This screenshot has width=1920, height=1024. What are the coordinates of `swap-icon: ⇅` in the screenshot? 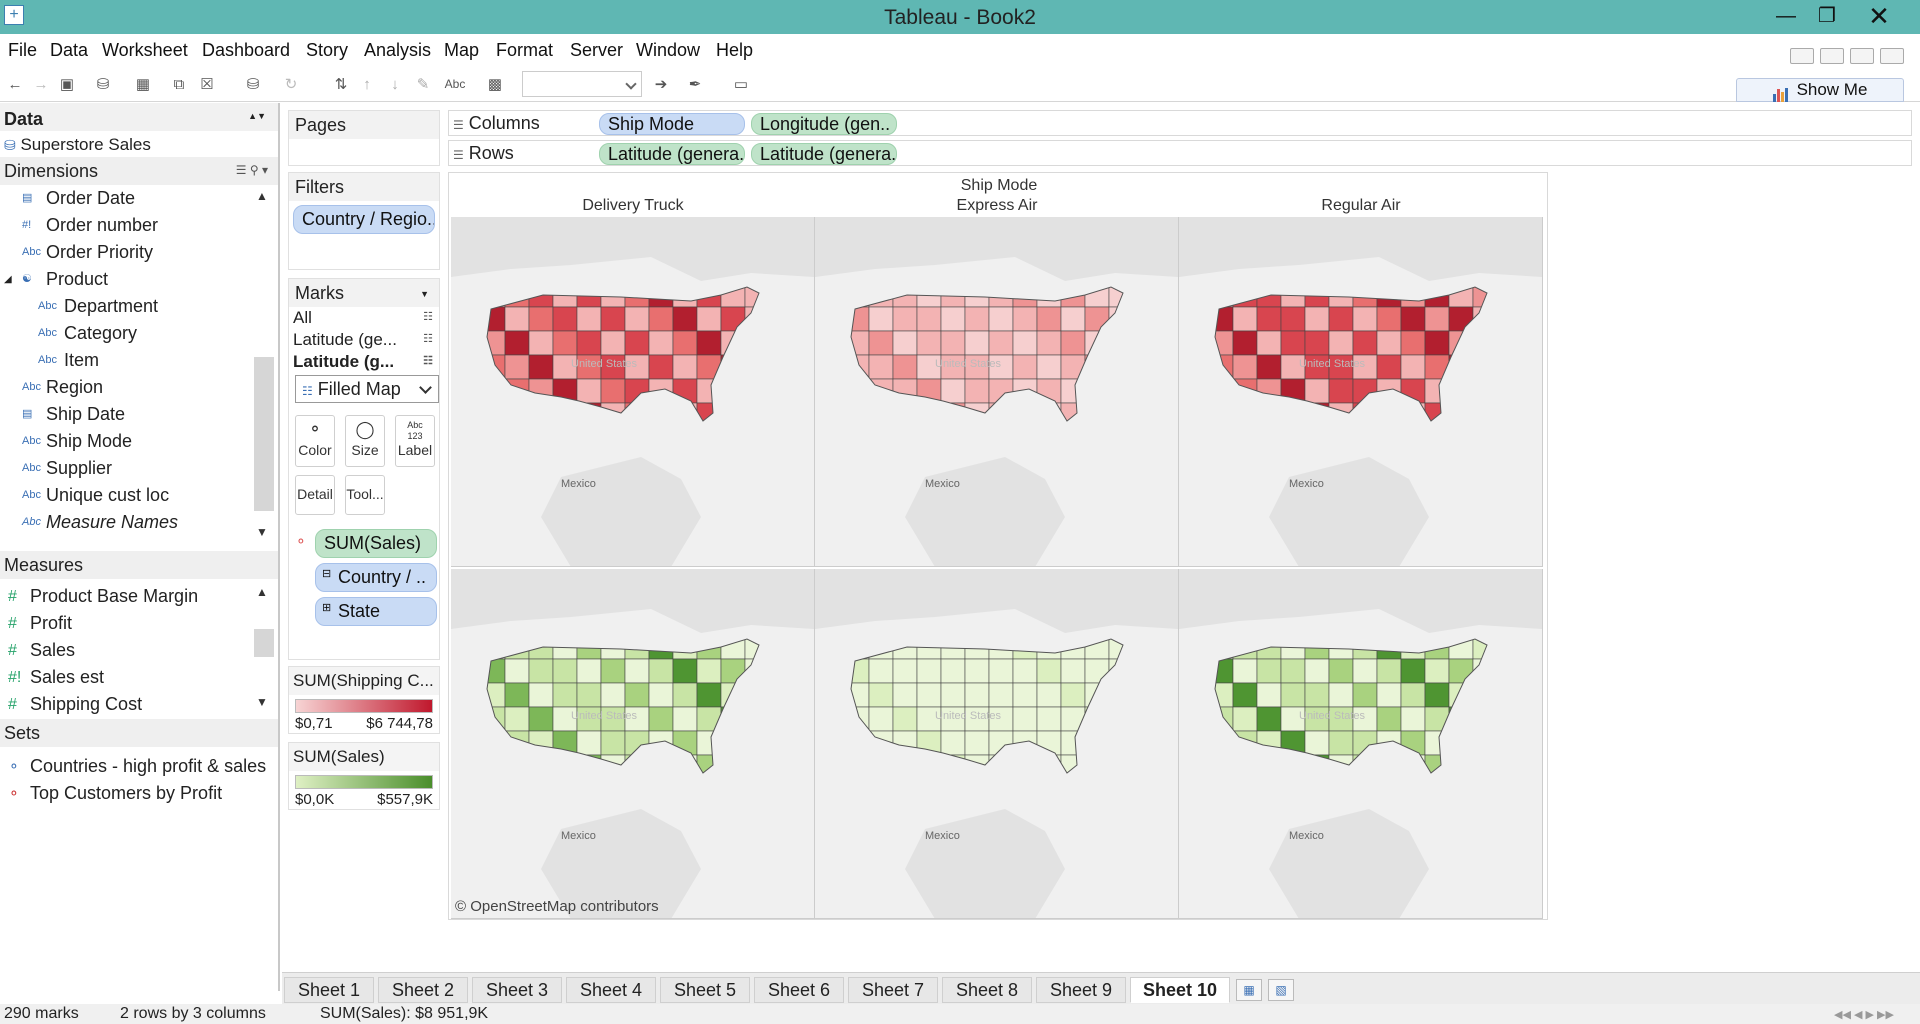 It's located at (341, 84).